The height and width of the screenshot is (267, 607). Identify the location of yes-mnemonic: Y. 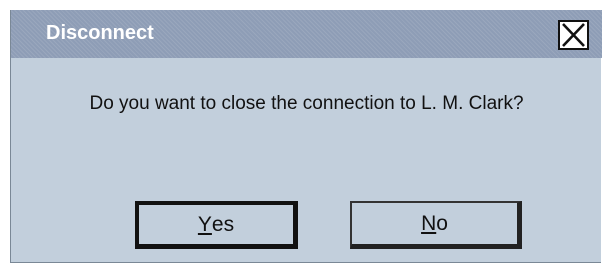
(204, 224).